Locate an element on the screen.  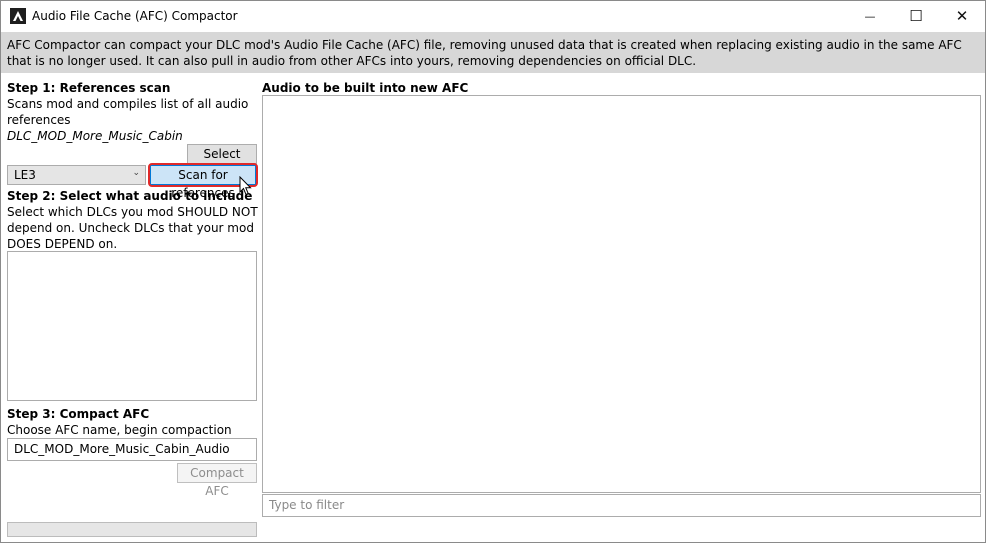
filter-placeholder: Type to filter is located at coordinates (307, 505).